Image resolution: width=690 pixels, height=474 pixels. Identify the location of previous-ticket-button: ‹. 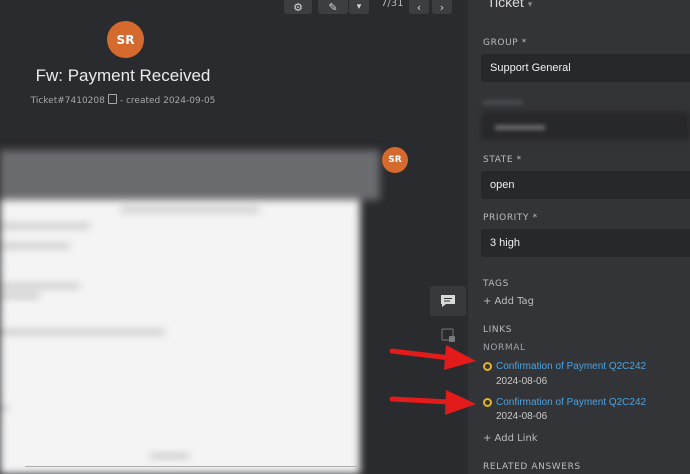
(419, 7).